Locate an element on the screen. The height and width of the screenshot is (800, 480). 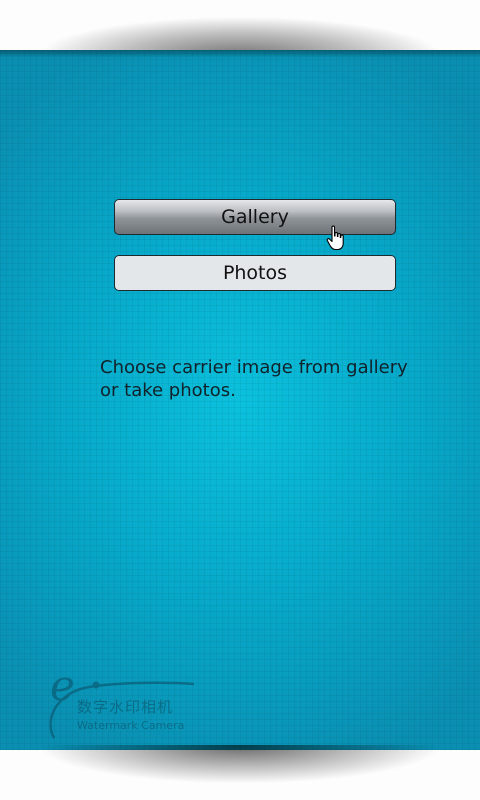
app-logo: e 数字水印相机 Watermark Camera is located at coordinates (129, 700).